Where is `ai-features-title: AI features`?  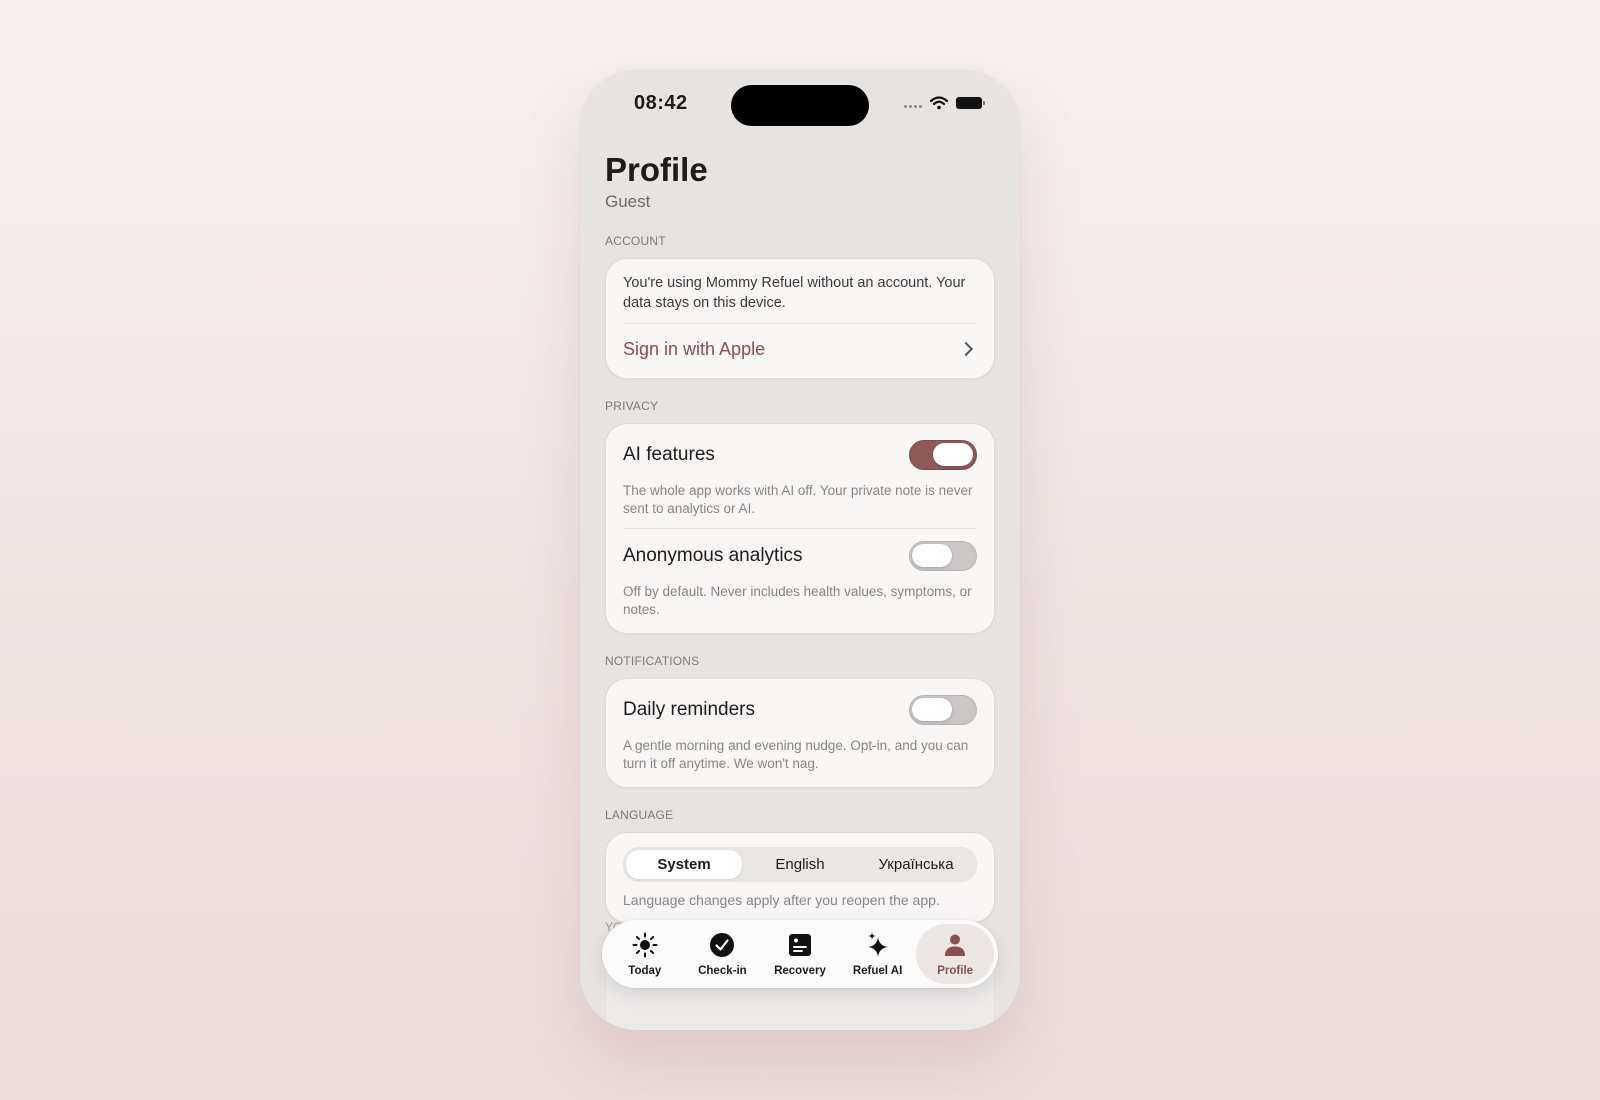
ai-features-title: AI features is located at coordinates (669, 454).